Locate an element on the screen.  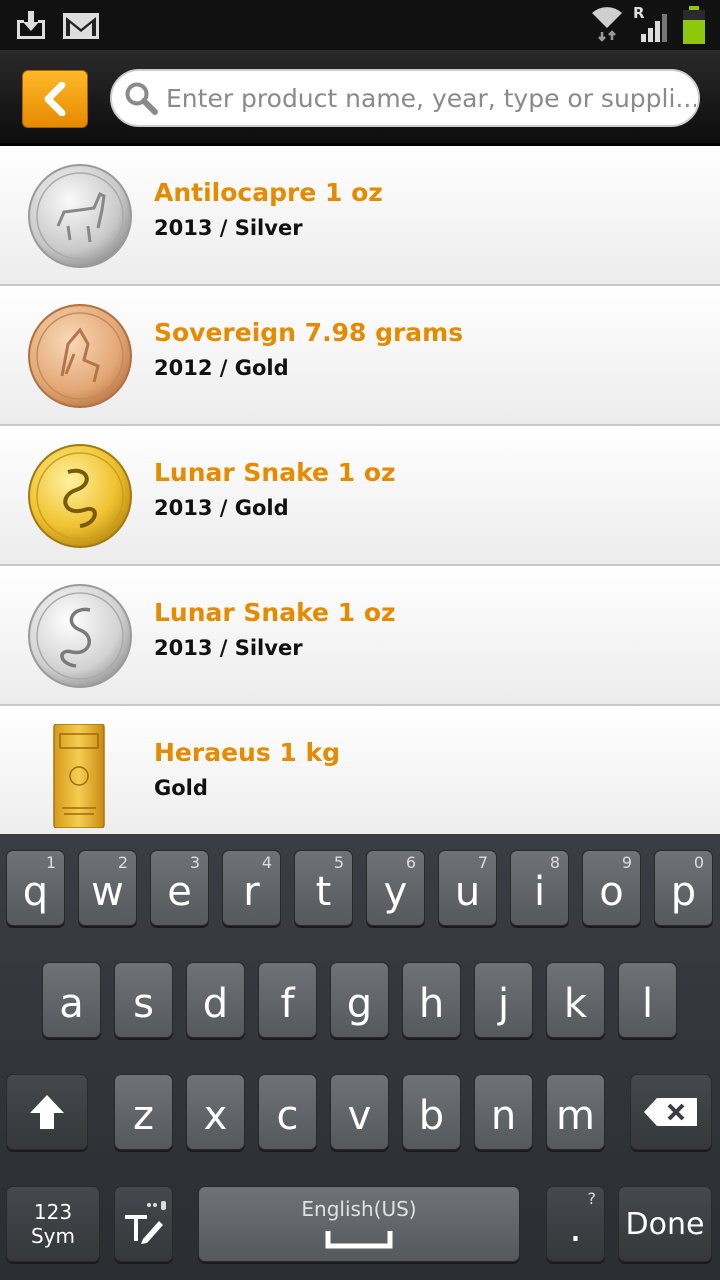
key-n: n is located at coordinates (503, 1112).